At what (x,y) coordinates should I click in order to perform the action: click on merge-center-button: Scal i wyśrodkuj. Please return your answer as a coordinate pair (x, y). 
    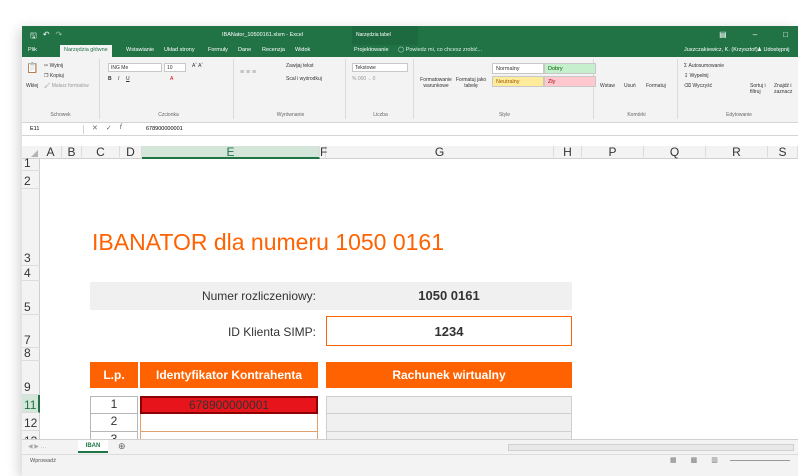
    Looking at the image, I should click on (304, 79).